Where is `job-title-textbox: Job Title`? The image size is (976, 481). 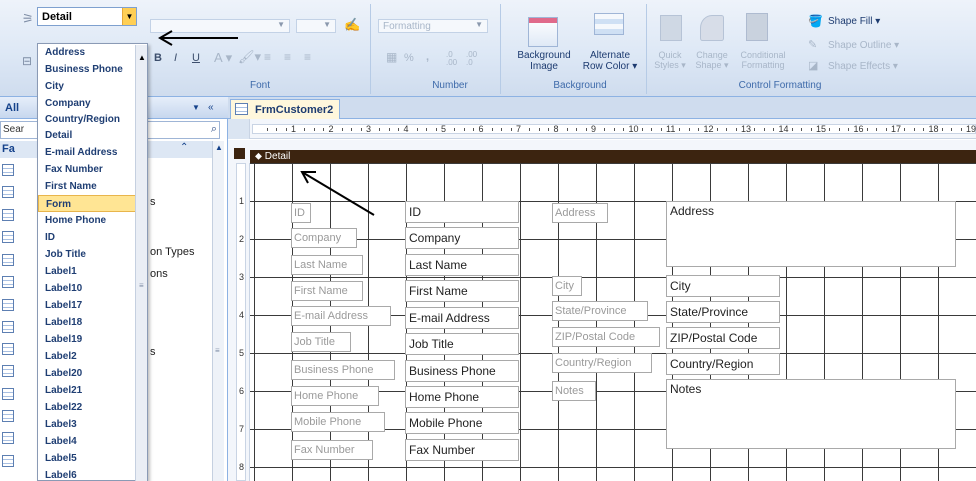
job-title-textbox: Job Title is located at coordinates (462, 344).